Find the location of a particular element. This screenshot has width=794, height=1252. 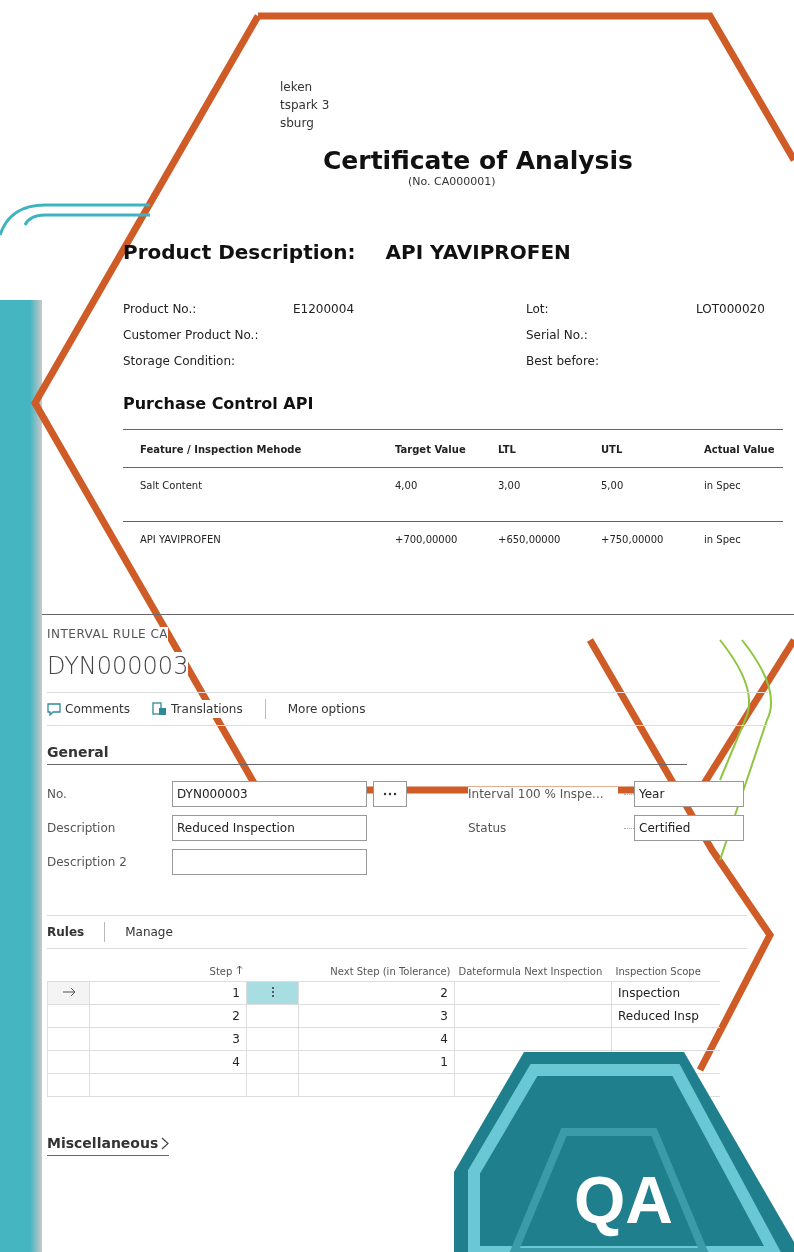

table-cell: API YAVIPROFEN is located at coordinates (259, 548).